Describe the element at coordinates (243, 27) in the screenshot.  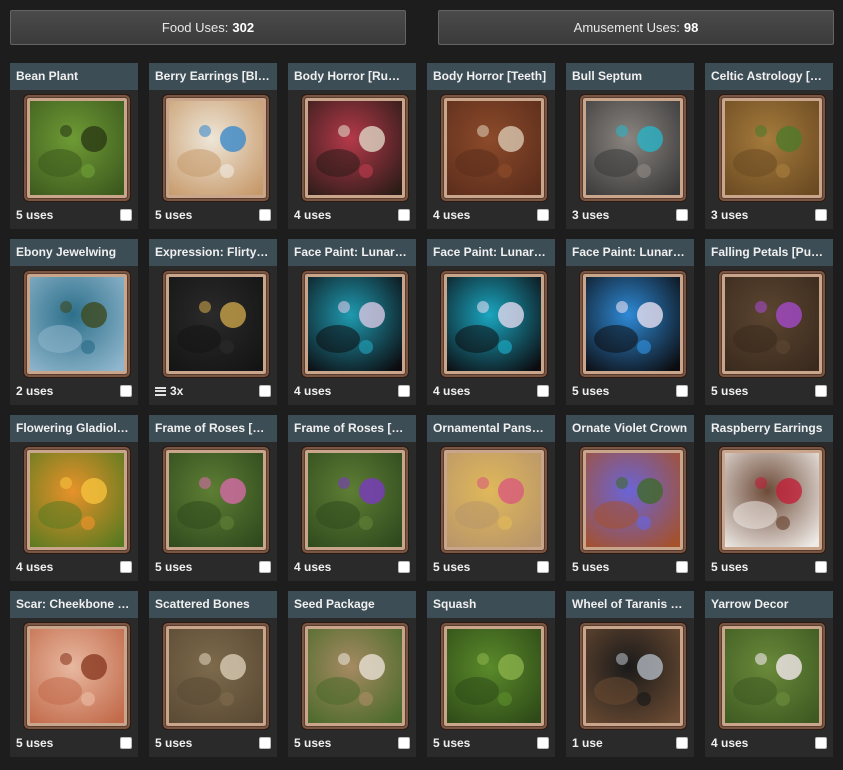
I see `food-uses-value: 302` at that location.